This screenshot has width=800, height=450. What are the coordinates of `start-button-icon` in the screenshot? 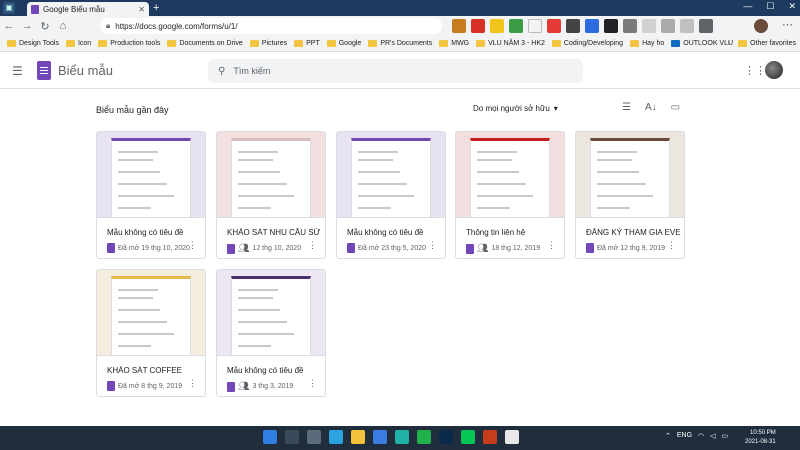 It's located at (270, 437).